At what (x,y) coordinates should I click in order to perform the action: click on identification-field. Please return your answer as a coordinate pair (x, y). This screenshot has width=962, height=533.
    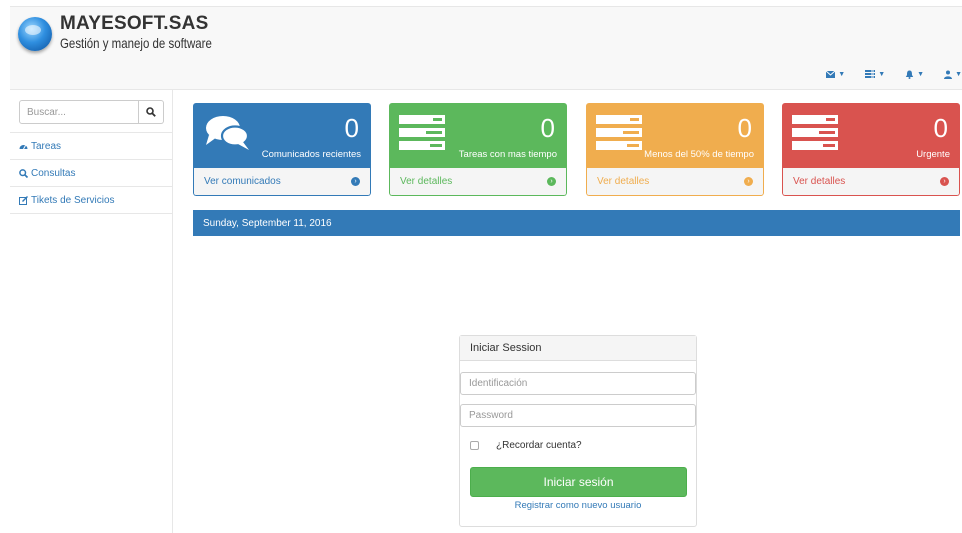
    Looking at the image, I should click on (578, 383).